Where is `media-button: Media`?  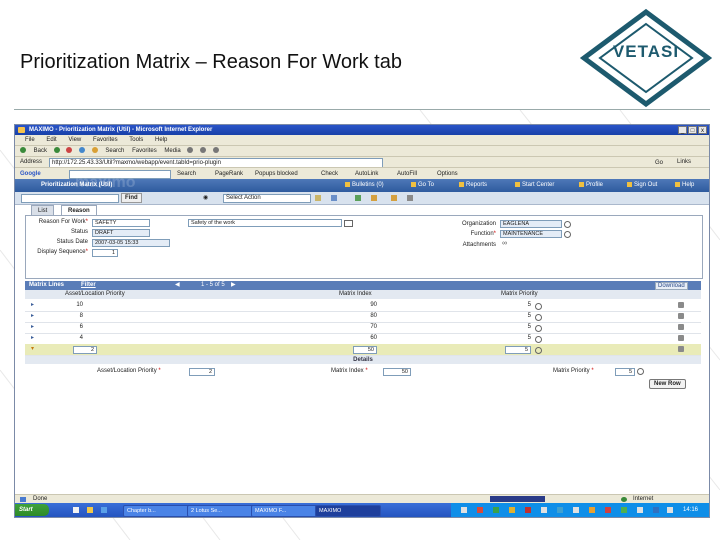
media-button: Media is located at coordinates (172, 151).